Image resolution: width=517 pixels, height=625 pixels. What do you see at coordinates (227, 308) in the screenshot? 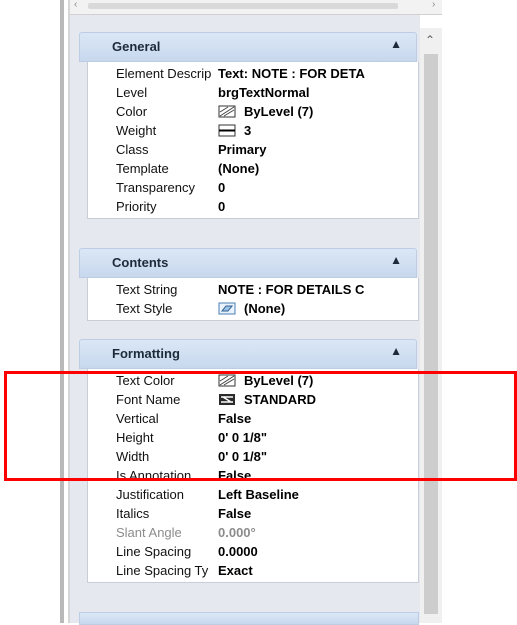
I see `text-style-icon` at bounding box center [227, 308].